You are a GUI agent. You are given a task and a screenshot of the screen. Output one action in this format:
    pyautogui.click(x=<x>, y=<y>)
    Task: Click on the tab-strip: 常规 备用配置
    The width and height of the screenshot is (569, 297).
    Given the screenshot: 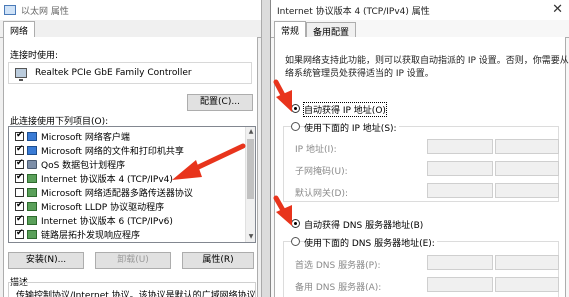 What is the action you would take?
    pyautogui.click(x=315, y=29)
    